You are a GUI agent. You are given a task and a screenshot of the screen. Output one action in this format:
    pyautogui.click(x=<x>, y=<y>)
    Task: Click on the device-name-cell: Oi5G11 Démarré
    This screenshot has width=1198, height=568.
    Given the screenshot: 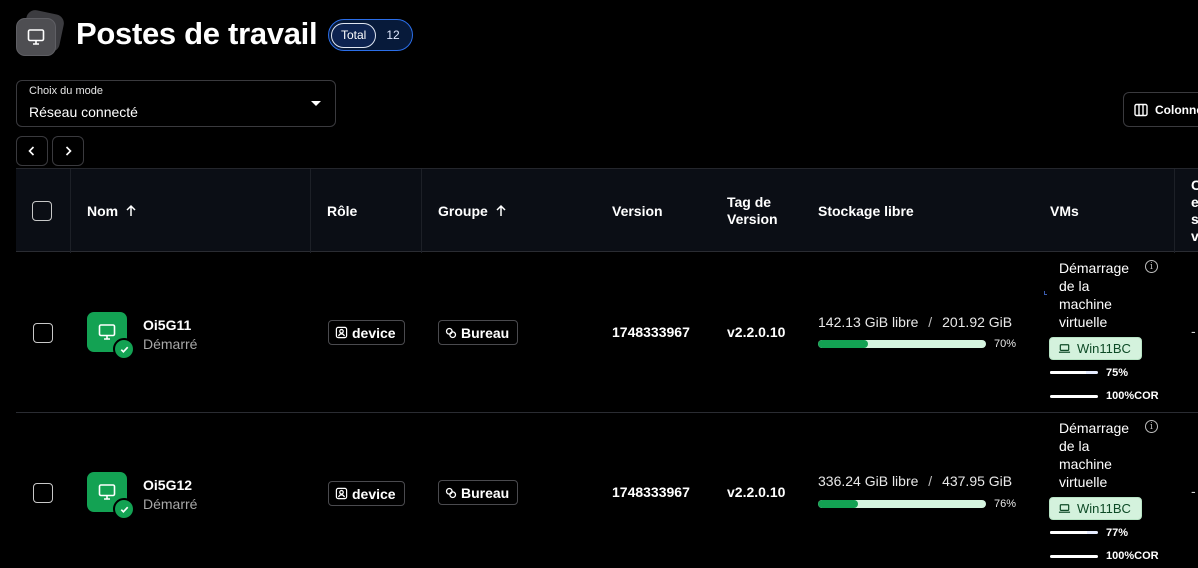 What is the action you would take?
    pyautogui.click(x=170, y=334)
    